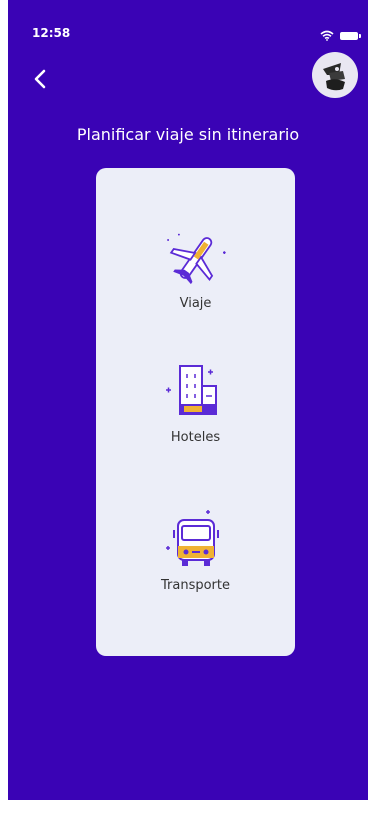 This screenshot has width=377, height=815. I want to click on avatar-illustration-icon, so click(335, 75).